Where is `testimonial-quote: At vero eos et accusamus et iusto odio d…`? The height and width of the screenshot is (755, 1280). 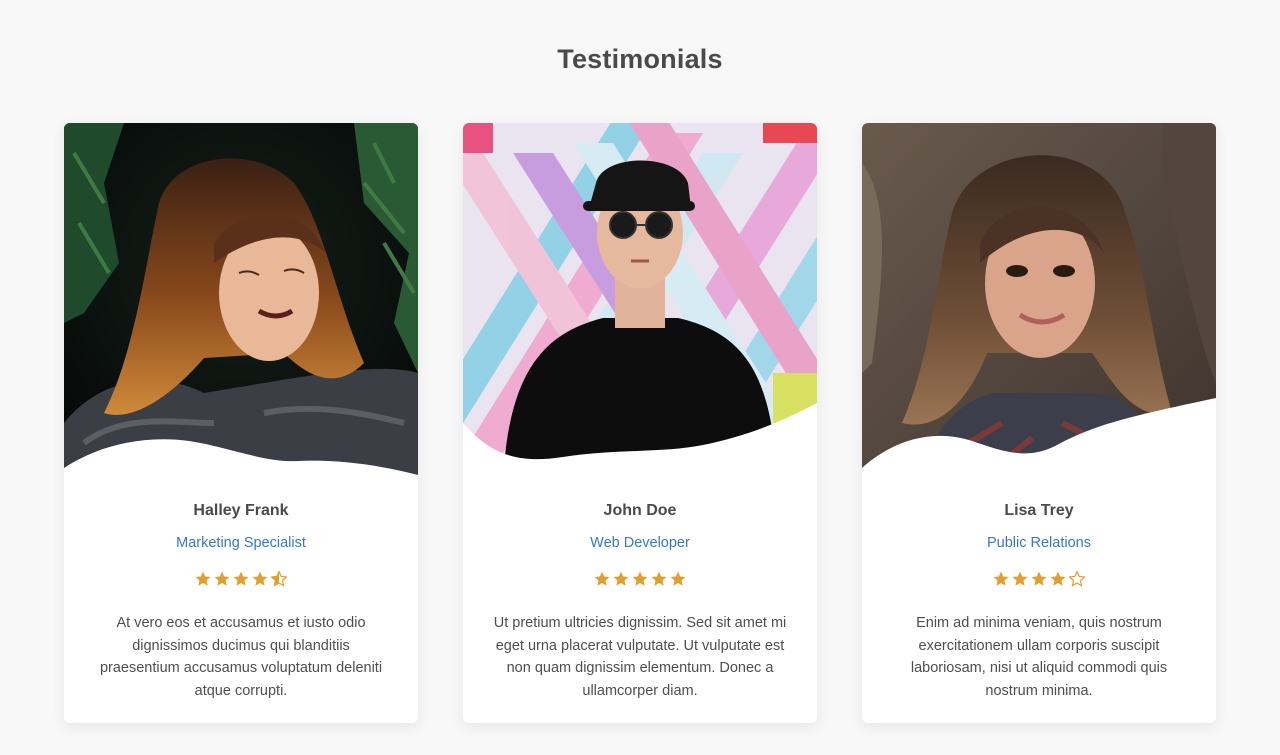
testimonial-quote: At vero eos et accusamus et iusto odio d… is located at coordinates (241, 657).